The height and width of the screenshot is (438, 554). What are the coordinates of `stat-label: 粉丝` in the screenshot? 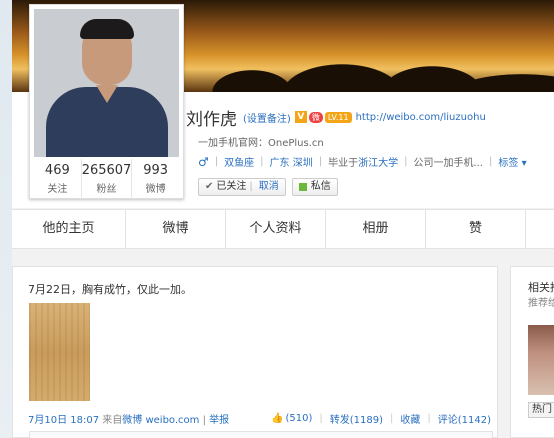 It's located at (106, 189).